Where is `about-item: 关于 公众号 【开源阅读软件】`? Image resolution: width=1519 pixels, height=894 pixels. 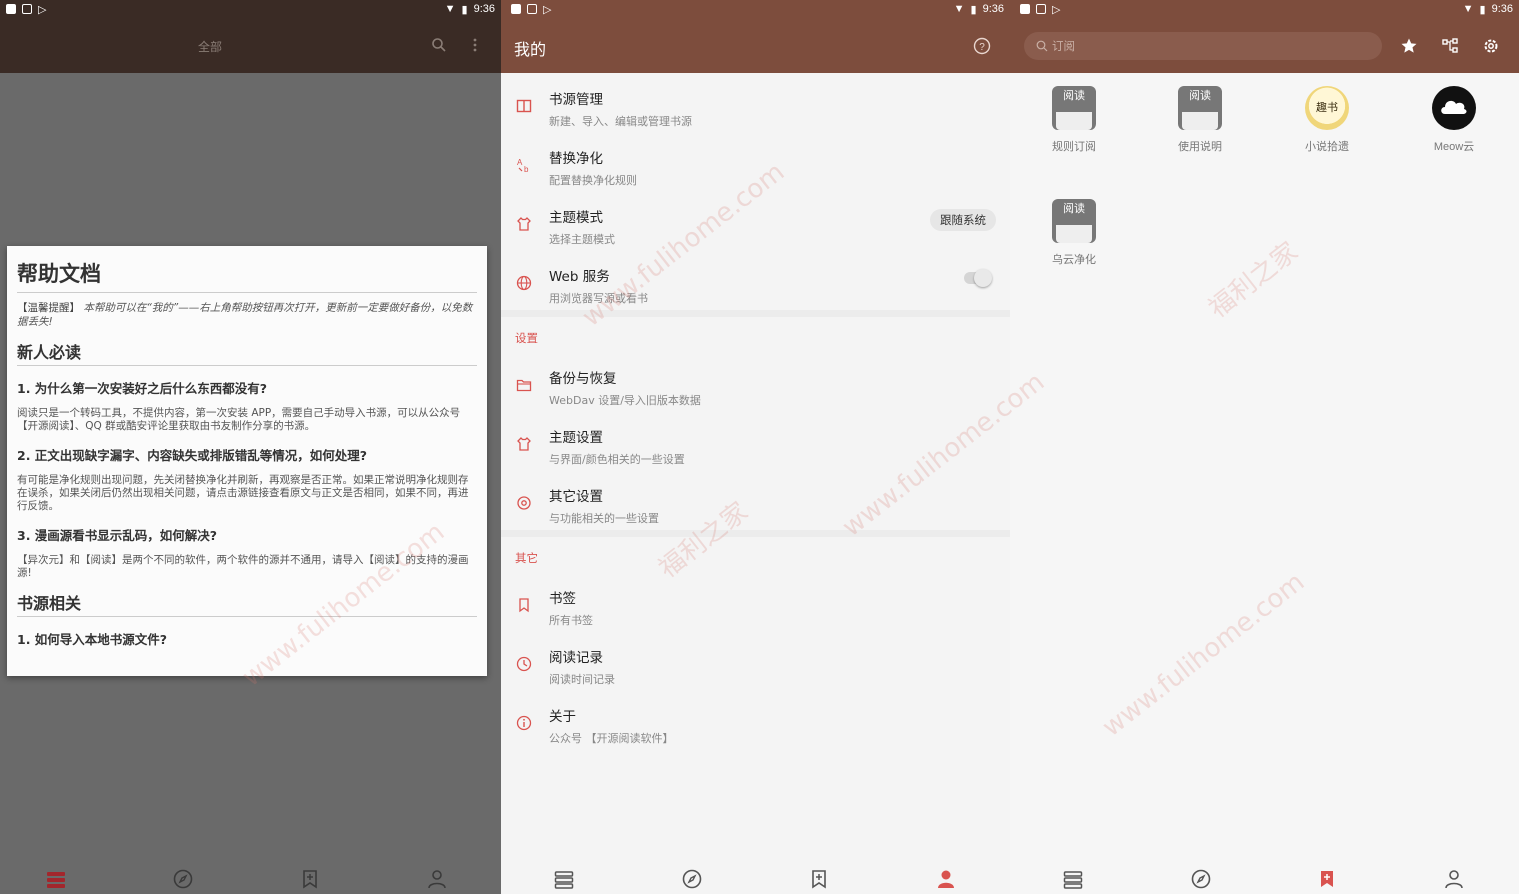
about-item: 关于 公众号 【开源阅读软件】 is located at coordinates (755, 724).